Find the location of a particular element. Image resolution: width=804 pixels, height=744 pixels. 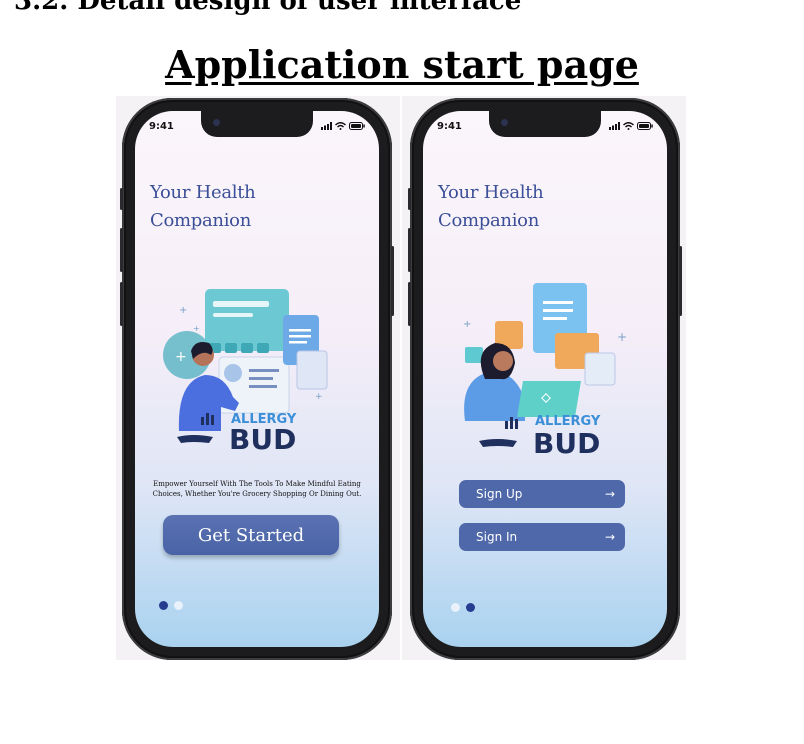

get-started-button: Get Started is located at coordinates (251, 535).